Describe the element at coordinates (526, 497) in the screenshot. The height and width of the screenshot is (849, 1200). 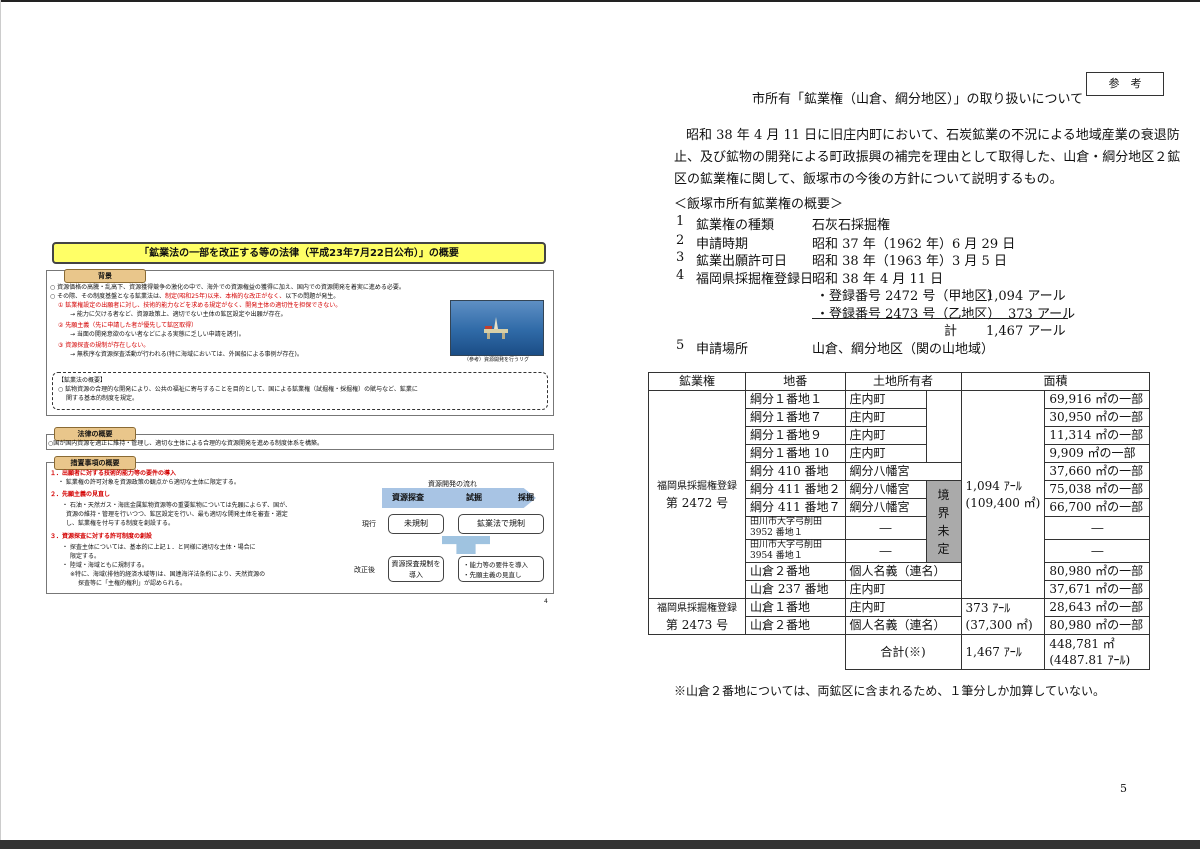
I see `flow-stage-mining: 採掘` at that location.